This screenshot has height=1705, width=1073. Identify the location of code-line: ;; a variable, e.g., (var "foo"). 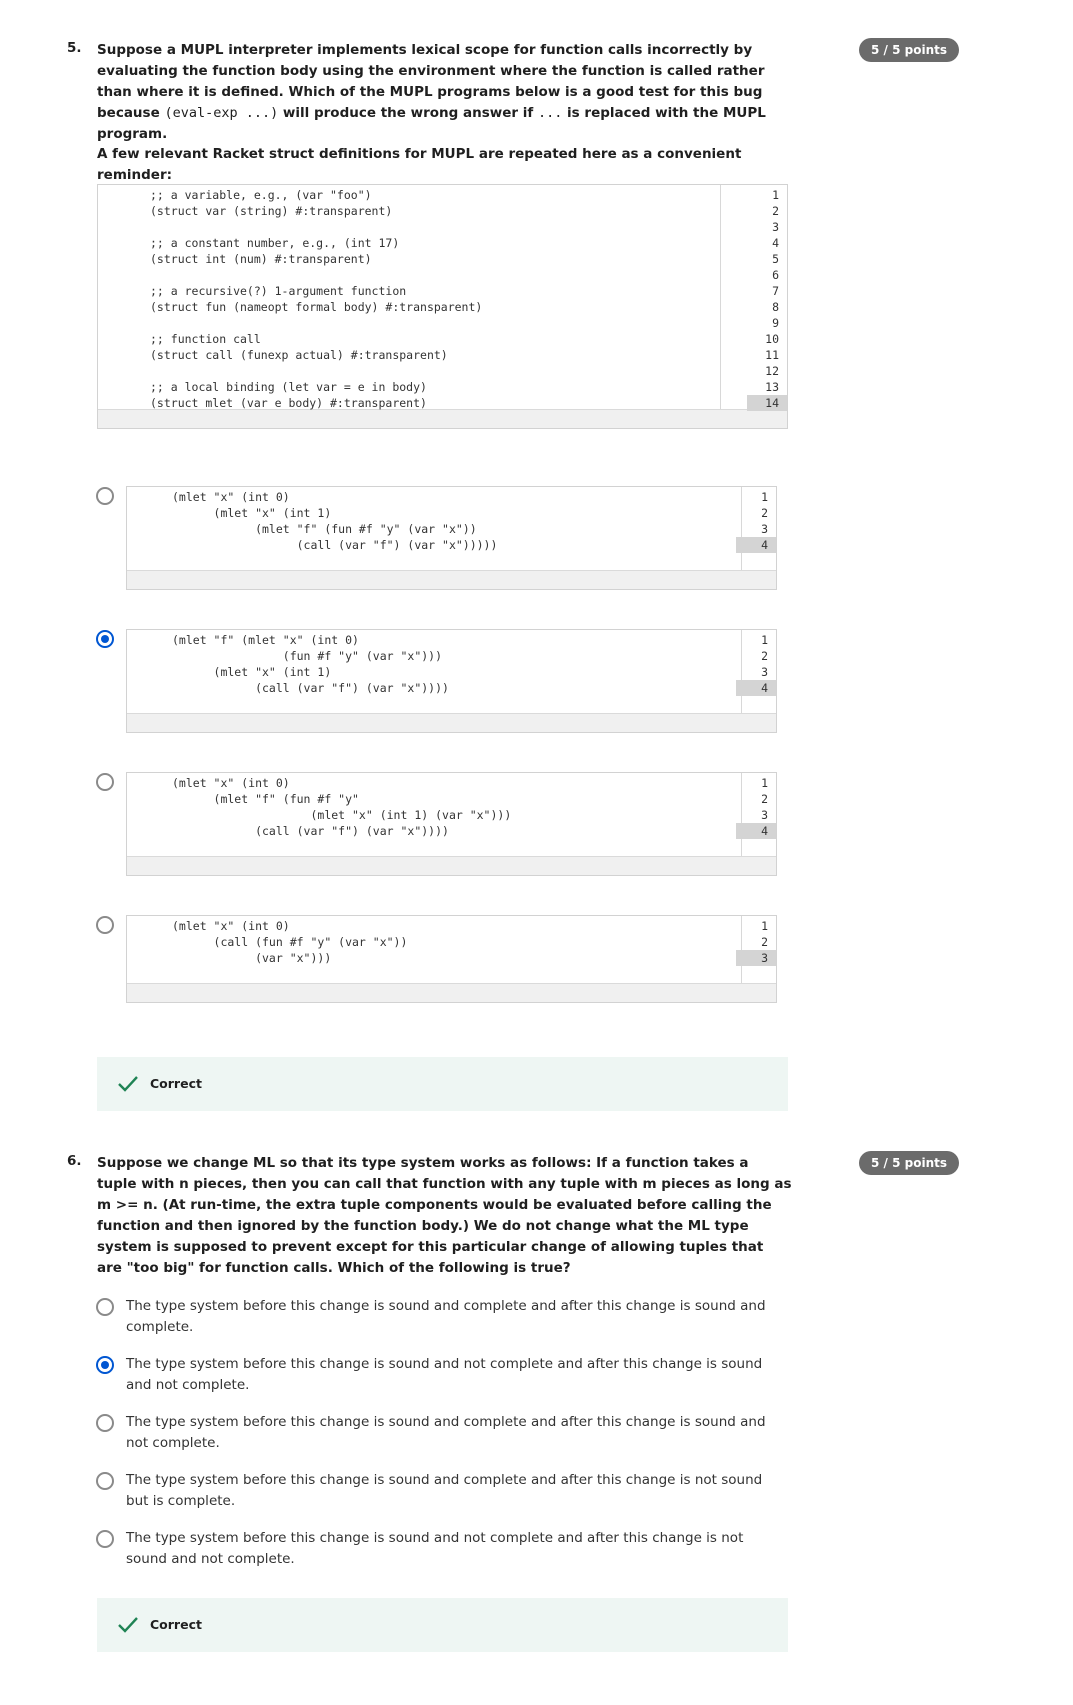
(261, 195).